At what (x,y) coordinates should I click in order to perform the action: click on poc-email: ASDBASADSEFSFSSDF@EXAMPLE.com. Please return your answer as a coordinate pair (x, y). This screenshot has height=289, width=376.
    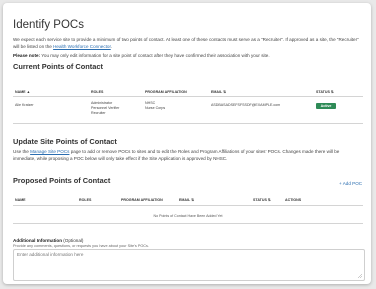
    Looking at the image, I should click on (246, 105).